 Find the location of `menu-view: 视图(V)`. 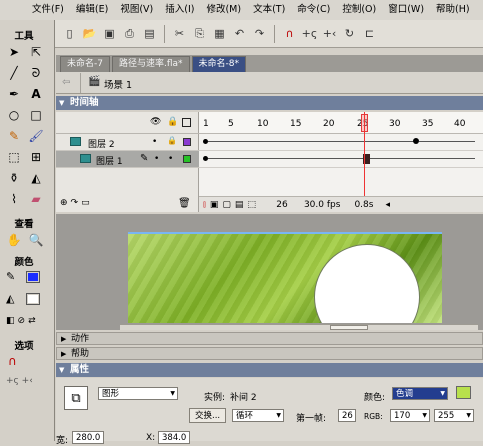

menu-view: 视图(V) is located at coordinates (136, 10).